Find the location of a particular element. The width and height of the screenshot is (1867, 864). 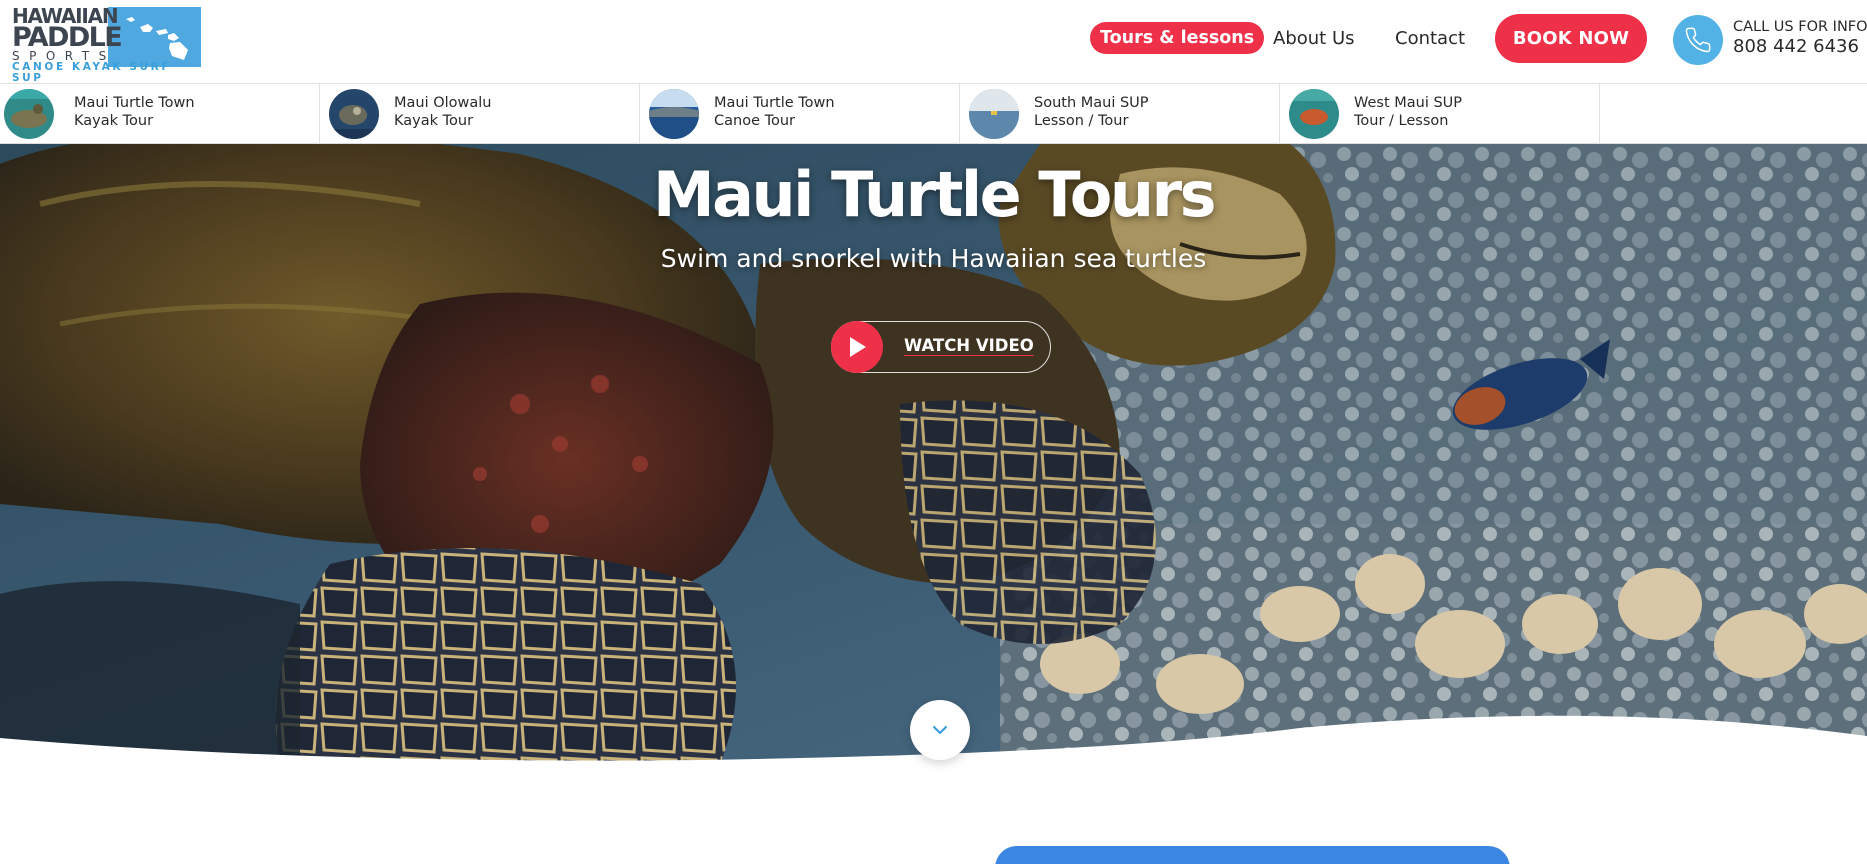

tour-label: Maui Turtle Town Canoe Tour is located at coordinates (774, 112).